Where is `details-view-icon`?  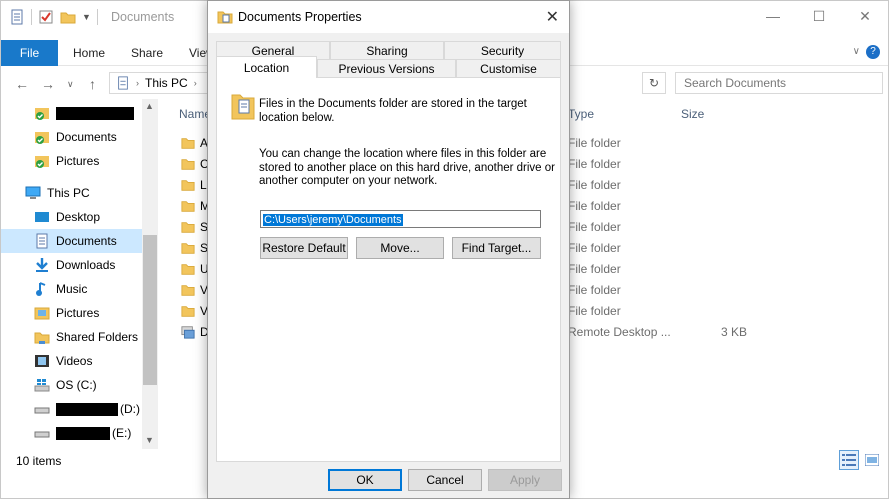 details-view-icon is located at coordinates (849, 460).